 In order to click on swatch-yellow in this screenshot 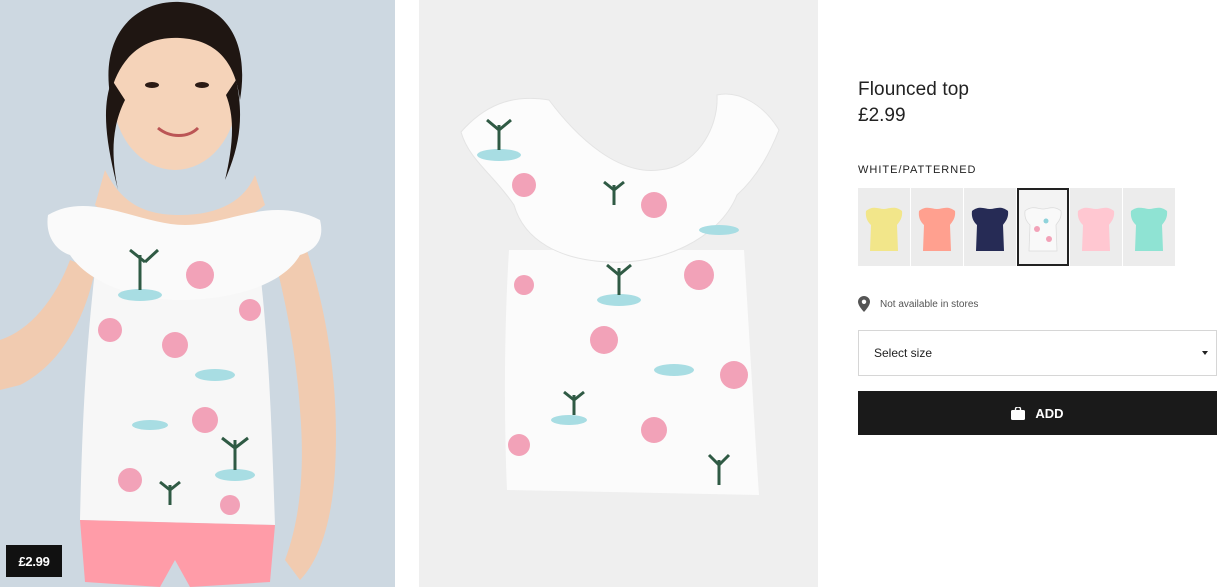, I will do `click(884, 227)`.